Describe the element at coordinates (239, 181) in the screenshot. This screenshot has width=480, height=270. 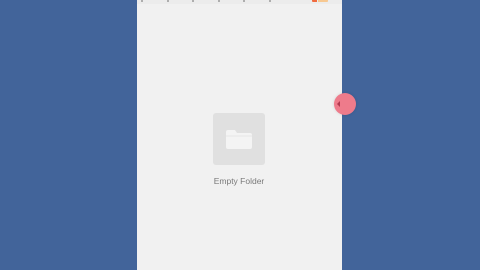
I see `empty-folder-label: Empty Folder` at that location.